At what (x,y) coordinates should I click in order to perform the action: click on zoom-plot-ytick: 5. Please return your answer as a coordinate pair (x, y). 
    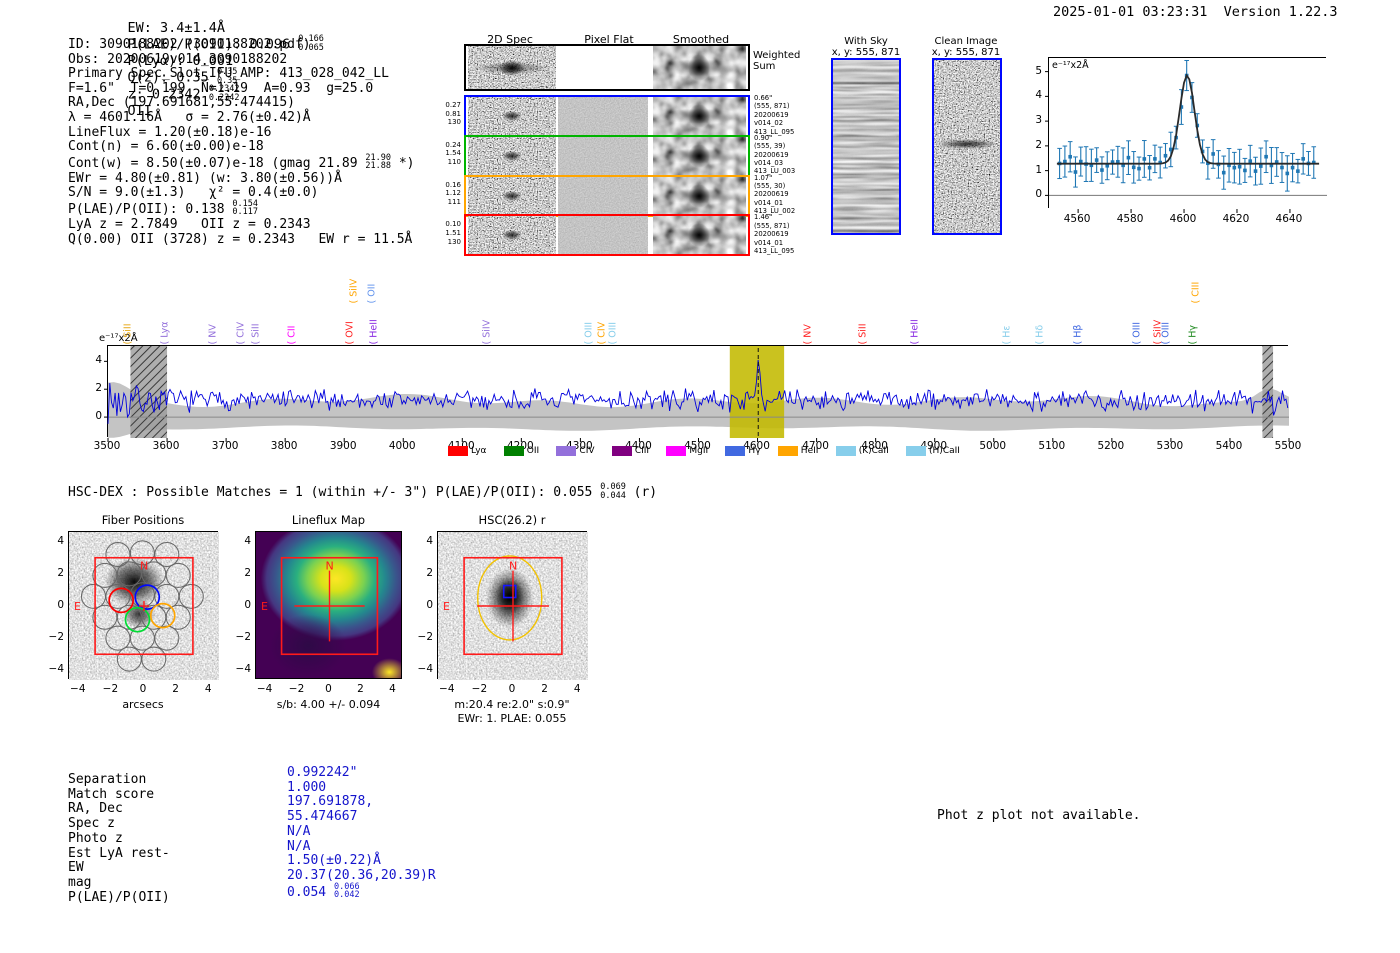
    Looking at the image, I should click on (1038, 70).